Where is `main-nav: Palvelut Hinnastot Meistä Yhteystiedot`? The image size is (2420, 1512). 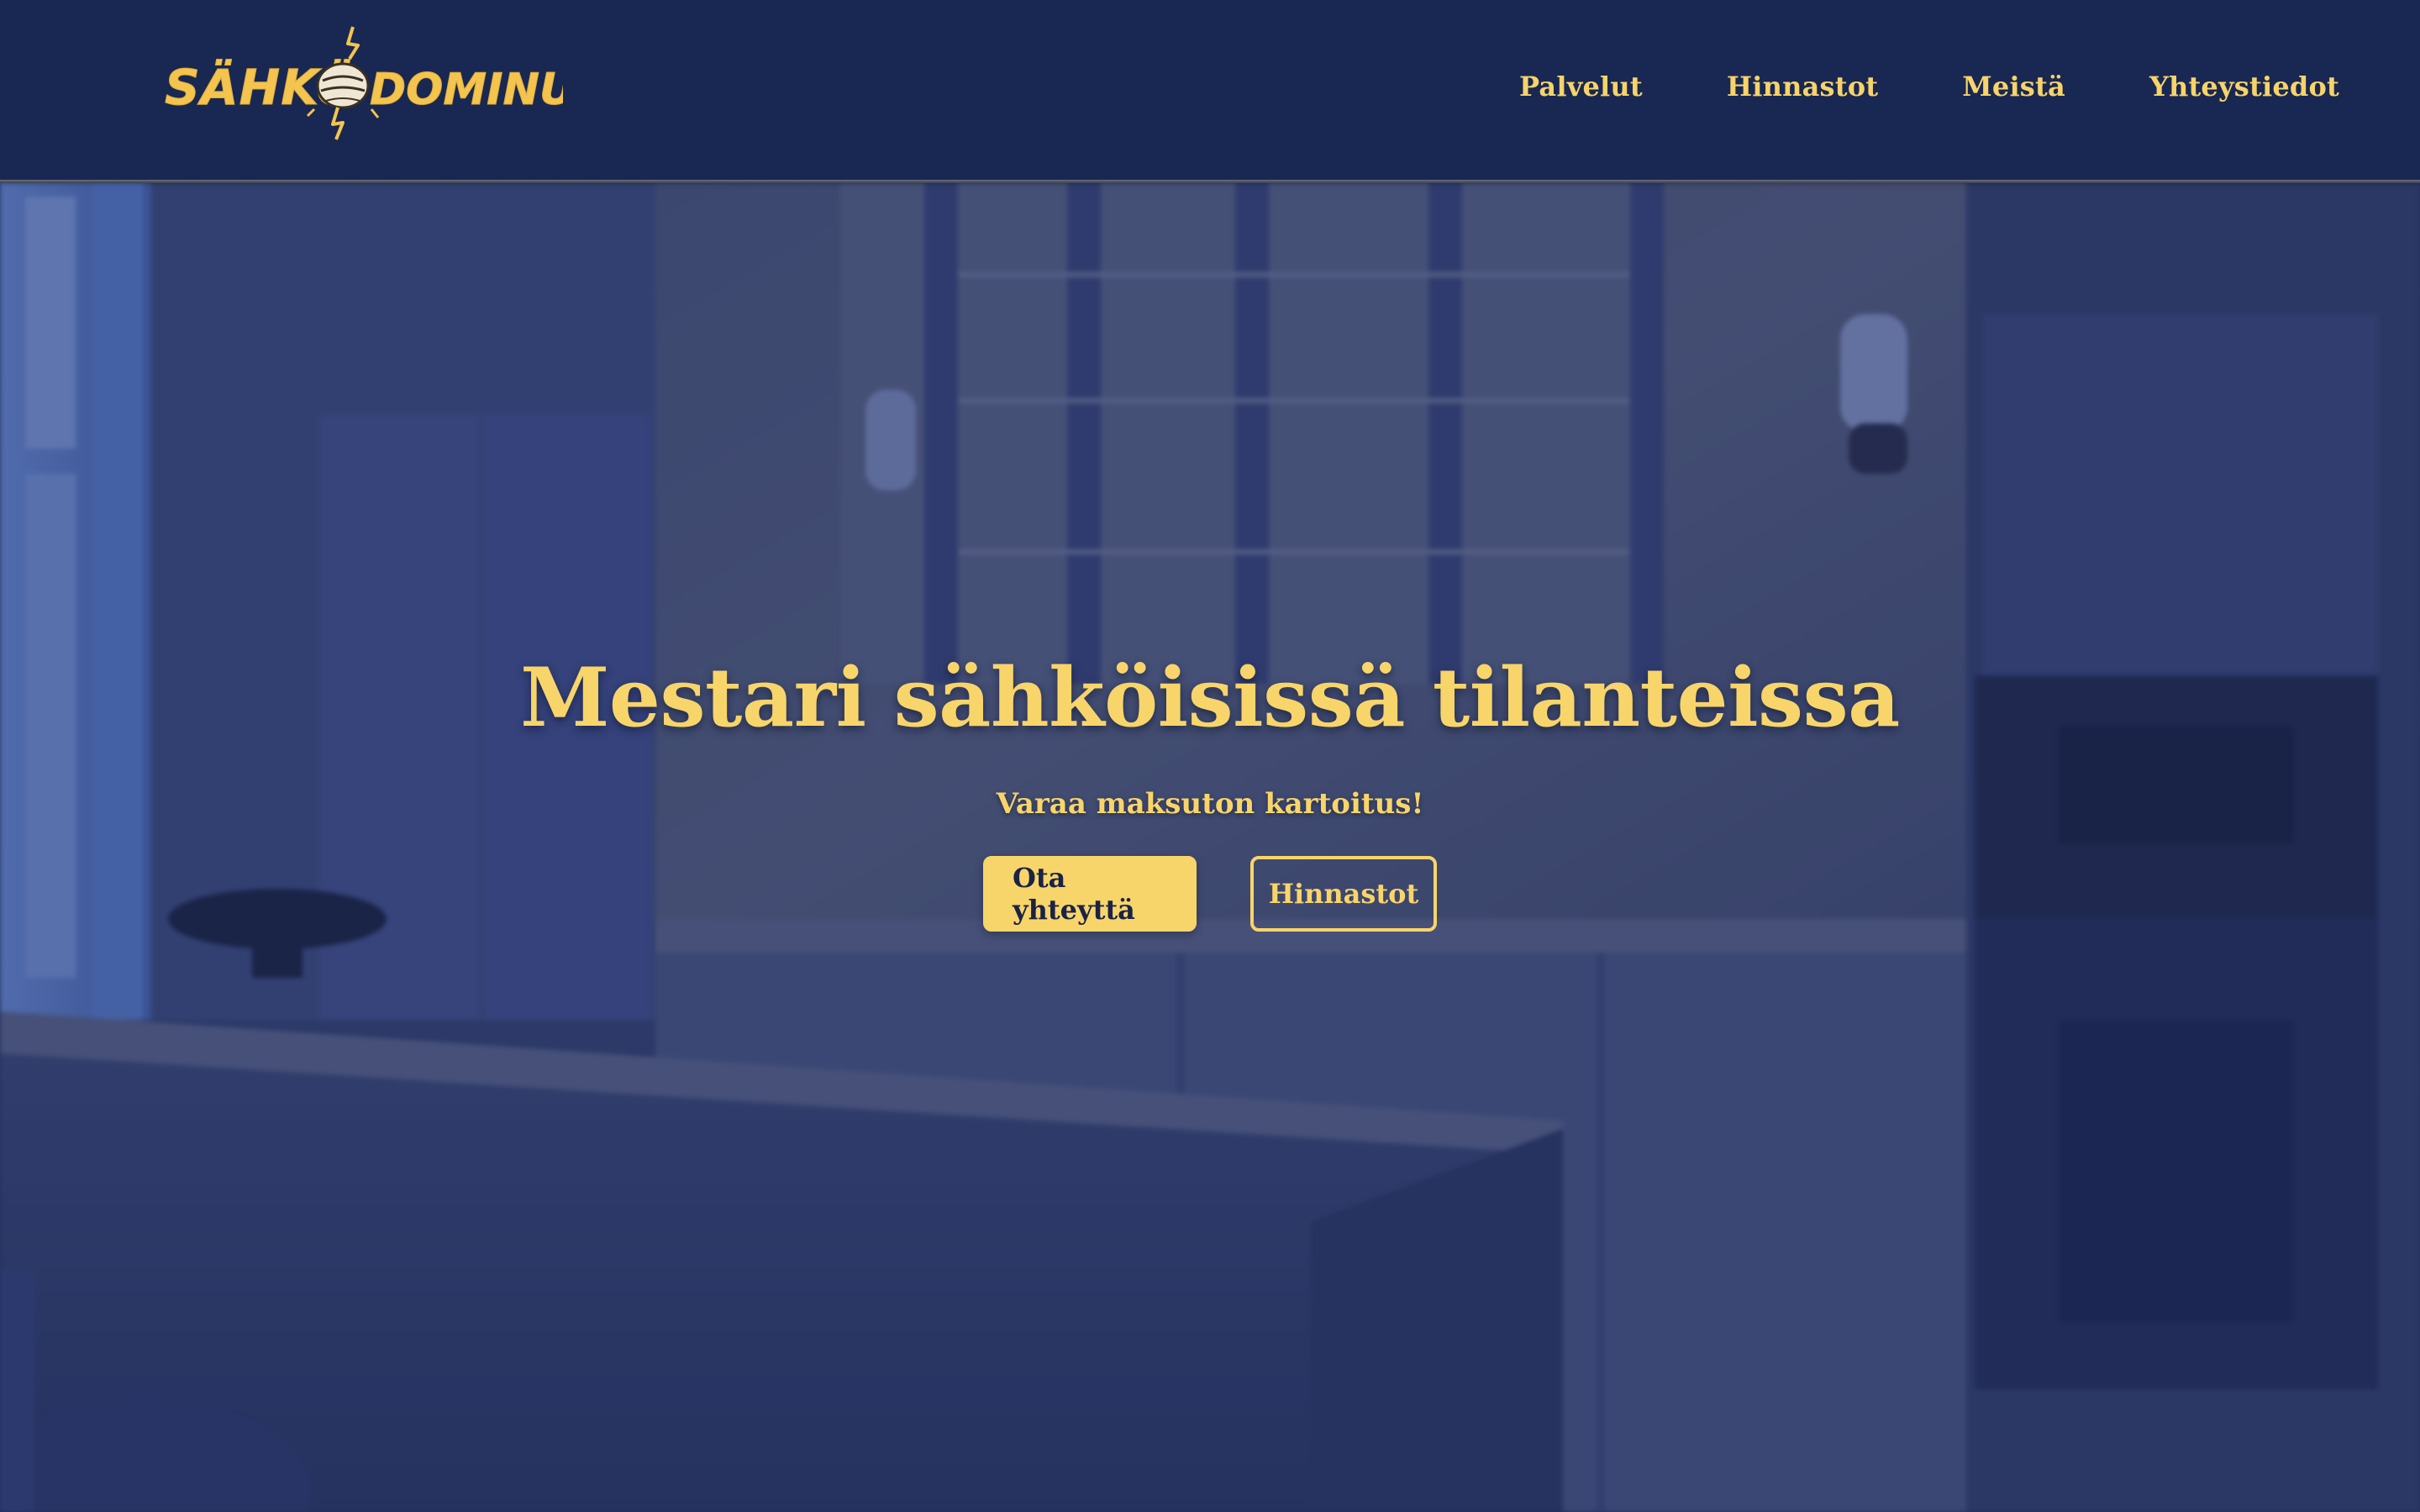 main-nav: Palvelut Hinnastot Meistä Yhteystiedot is located at coordinates (1929, 86).